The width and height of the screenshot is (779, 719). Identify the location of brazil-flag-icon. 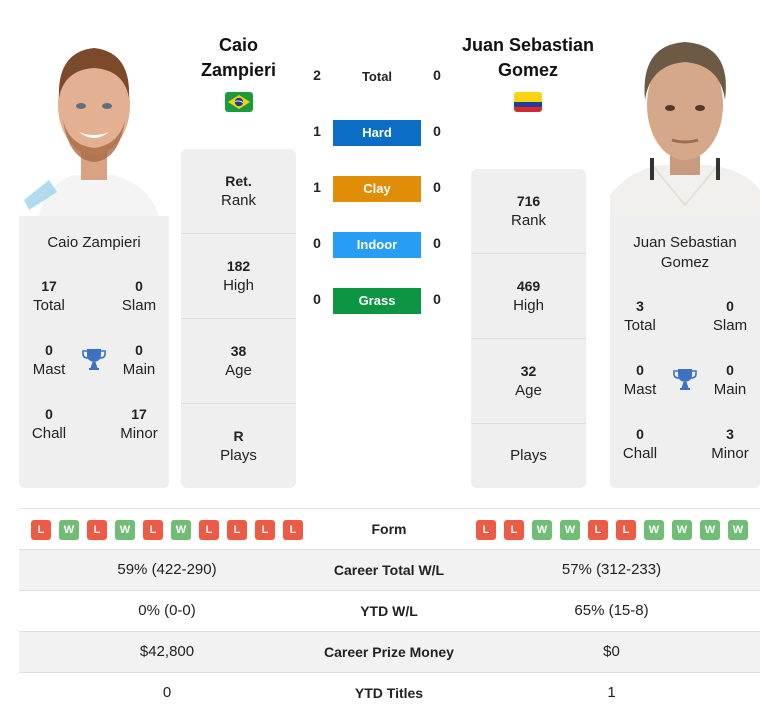
(239, 102).